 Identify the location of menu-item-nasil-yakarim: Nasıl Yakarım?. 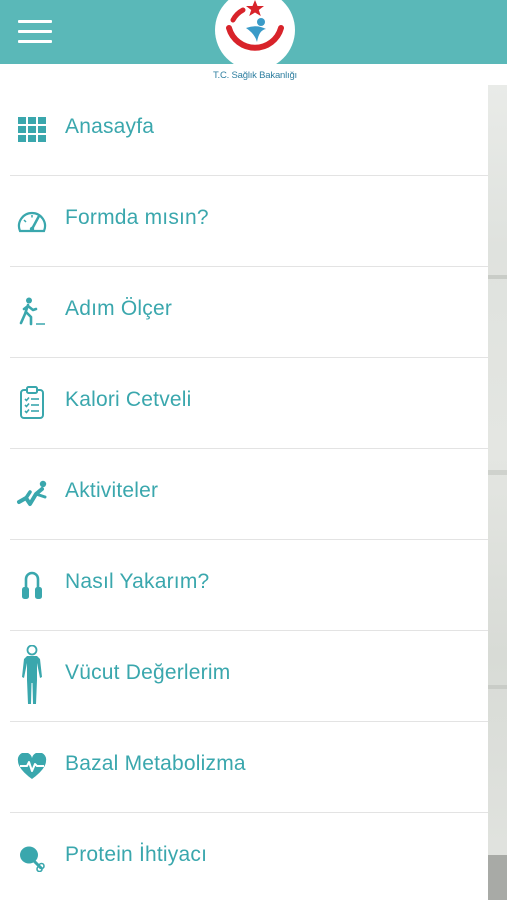
(249, 585).